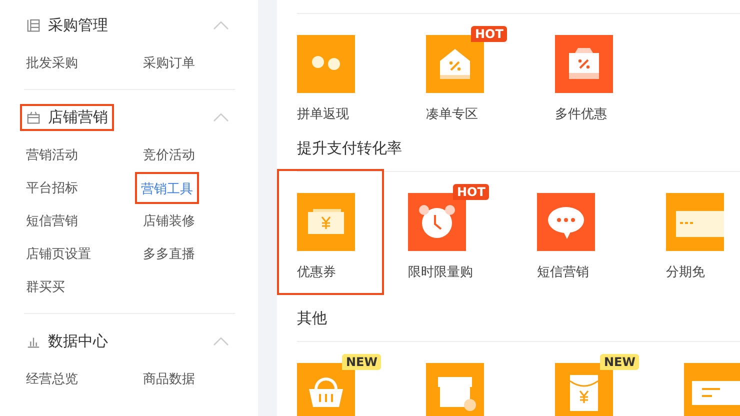 The width and height of the screenshot is (740, 416). I want to click on menu-item: 经营总览, so click(52, 379).